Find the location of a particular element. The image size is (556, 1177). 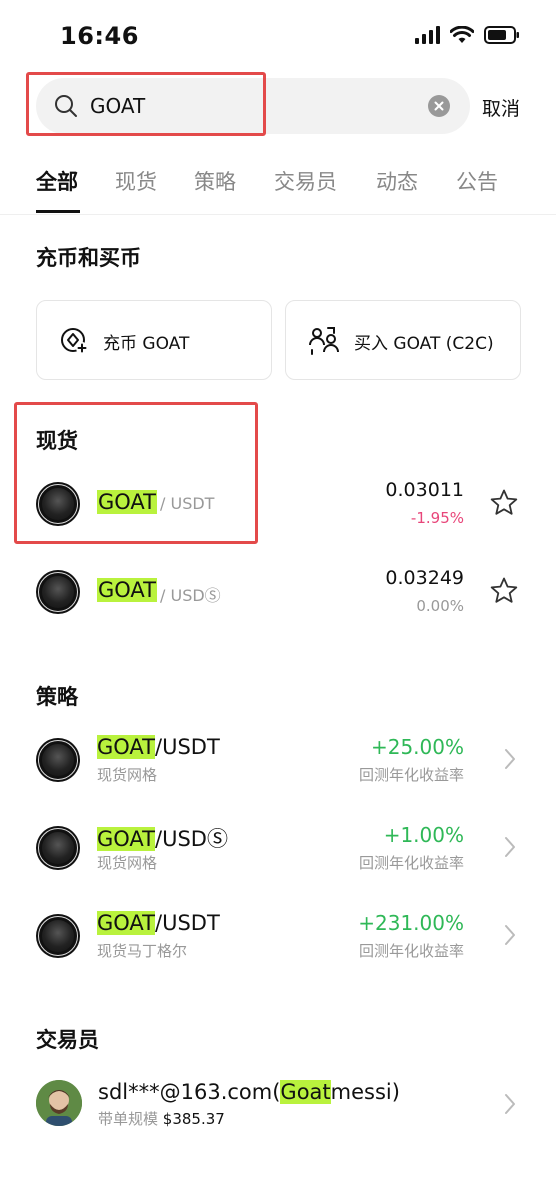

trader-sub: 带单规模 $385.37 is located at coordinates (161, 1118).